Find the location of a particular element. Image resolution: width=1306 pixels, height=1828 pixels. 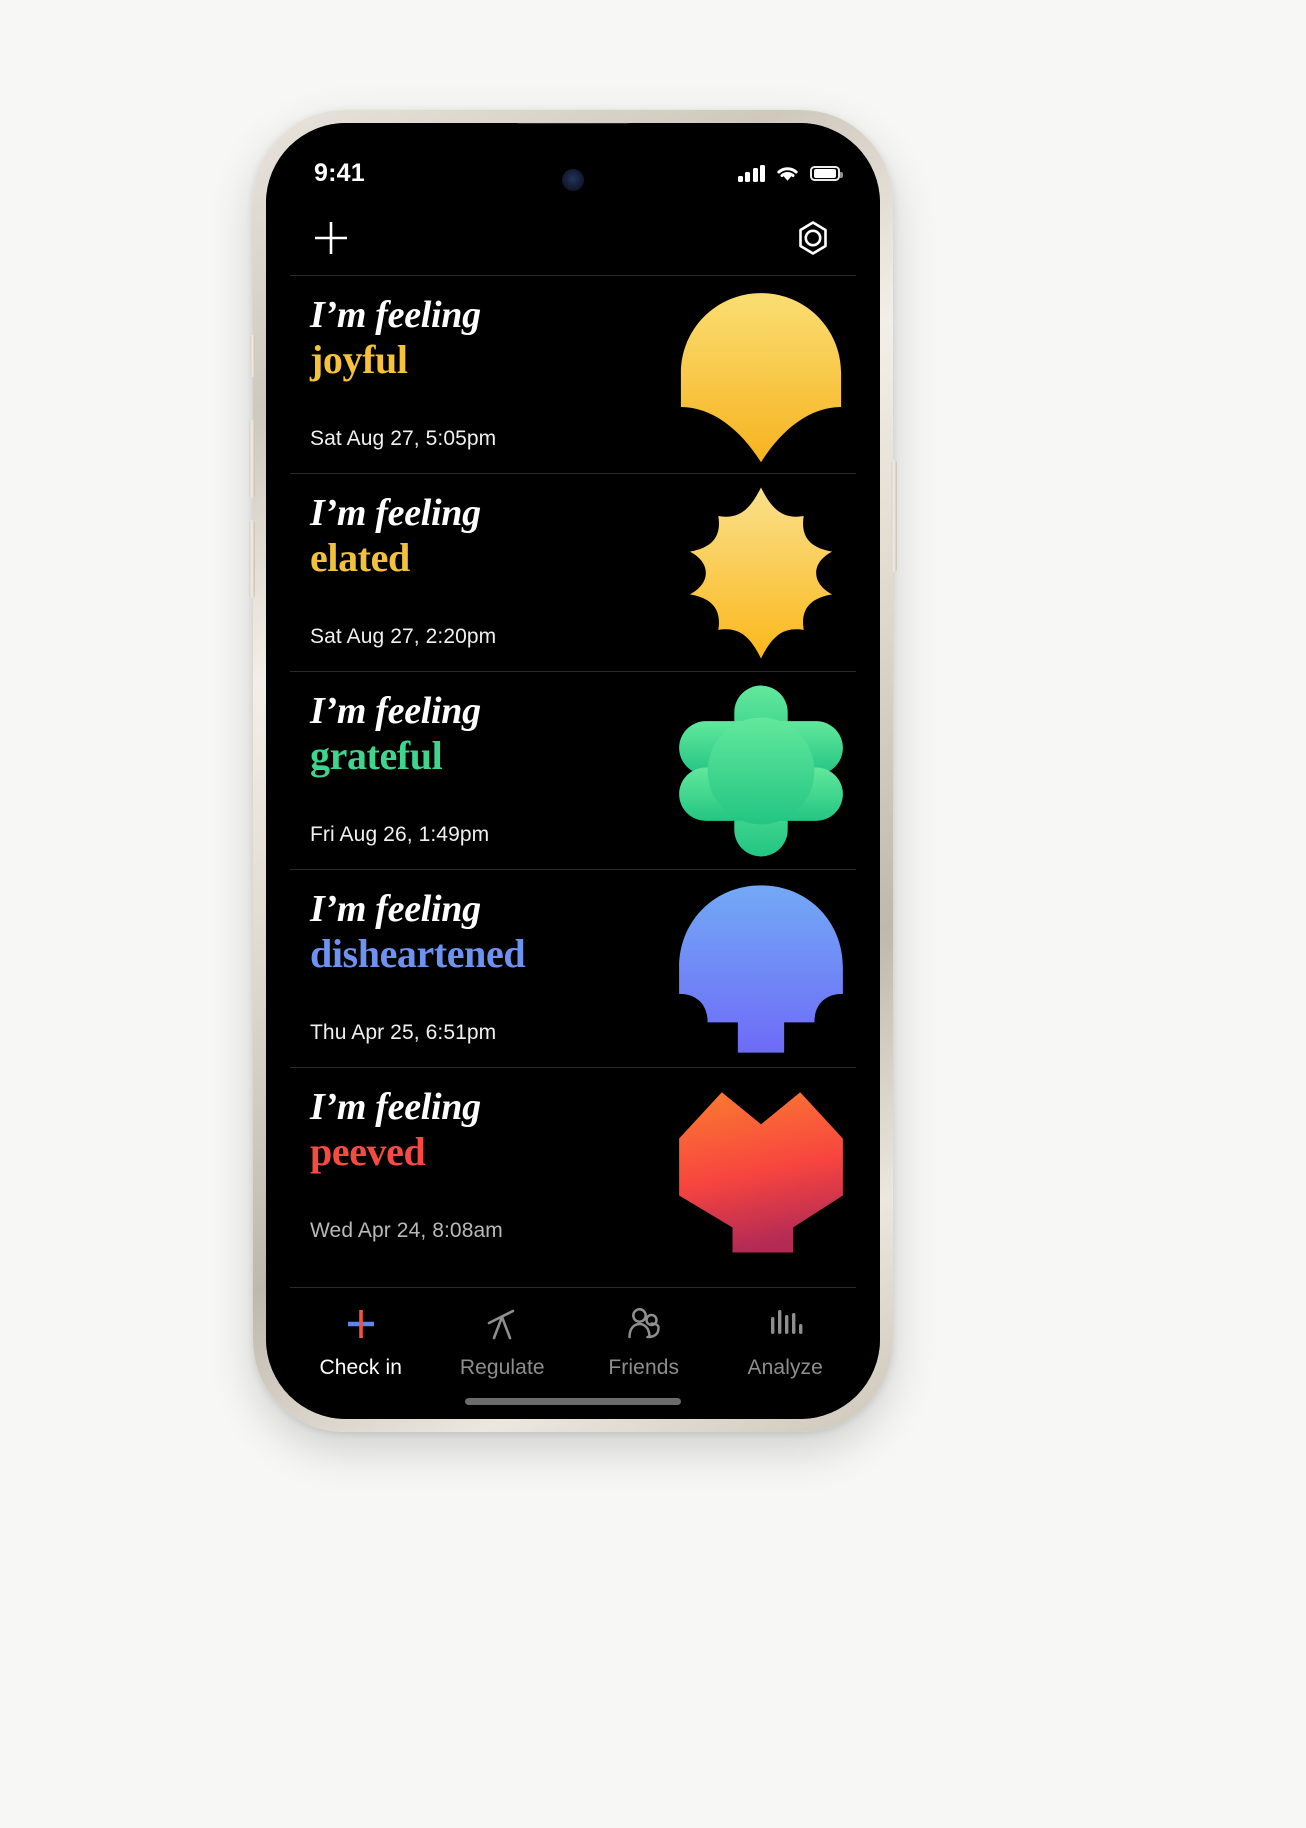

tab-label: Check in is located at coordinates (360, 1367).